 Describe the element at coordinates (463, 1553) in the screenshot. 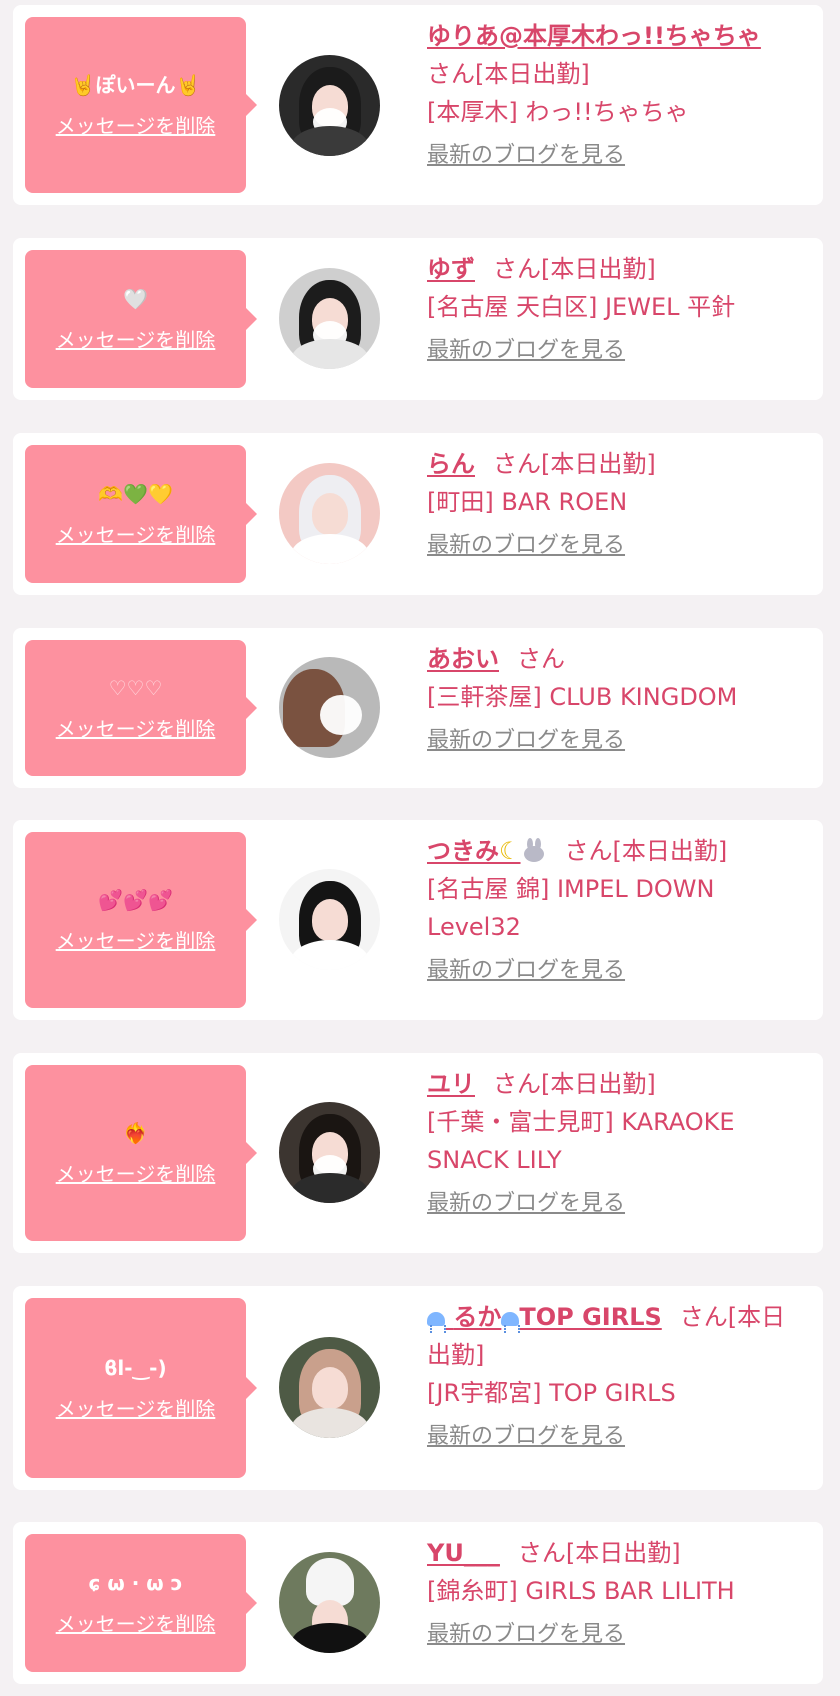

I see `profile-name-link: YU___` at that location.